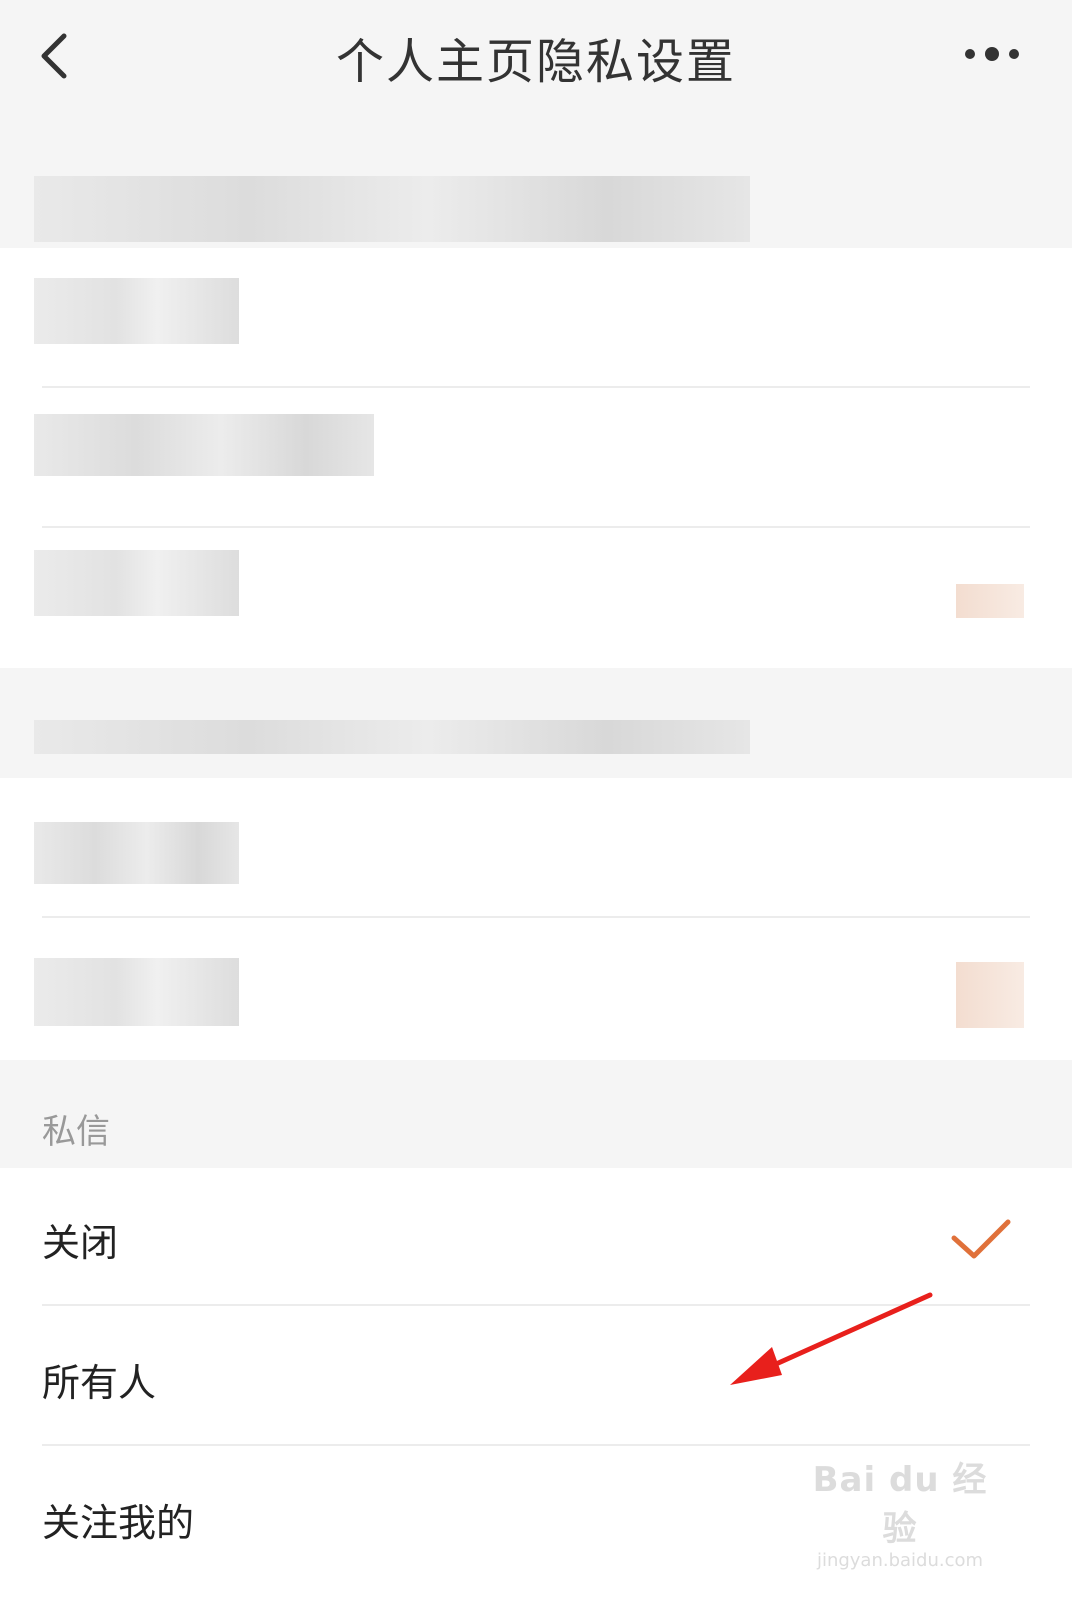 This screenshot has width=1072, height=1600. Describe the element at coordinates (831, 1338) in the screenshot. I see `annotation-arrow-icon` at that location.